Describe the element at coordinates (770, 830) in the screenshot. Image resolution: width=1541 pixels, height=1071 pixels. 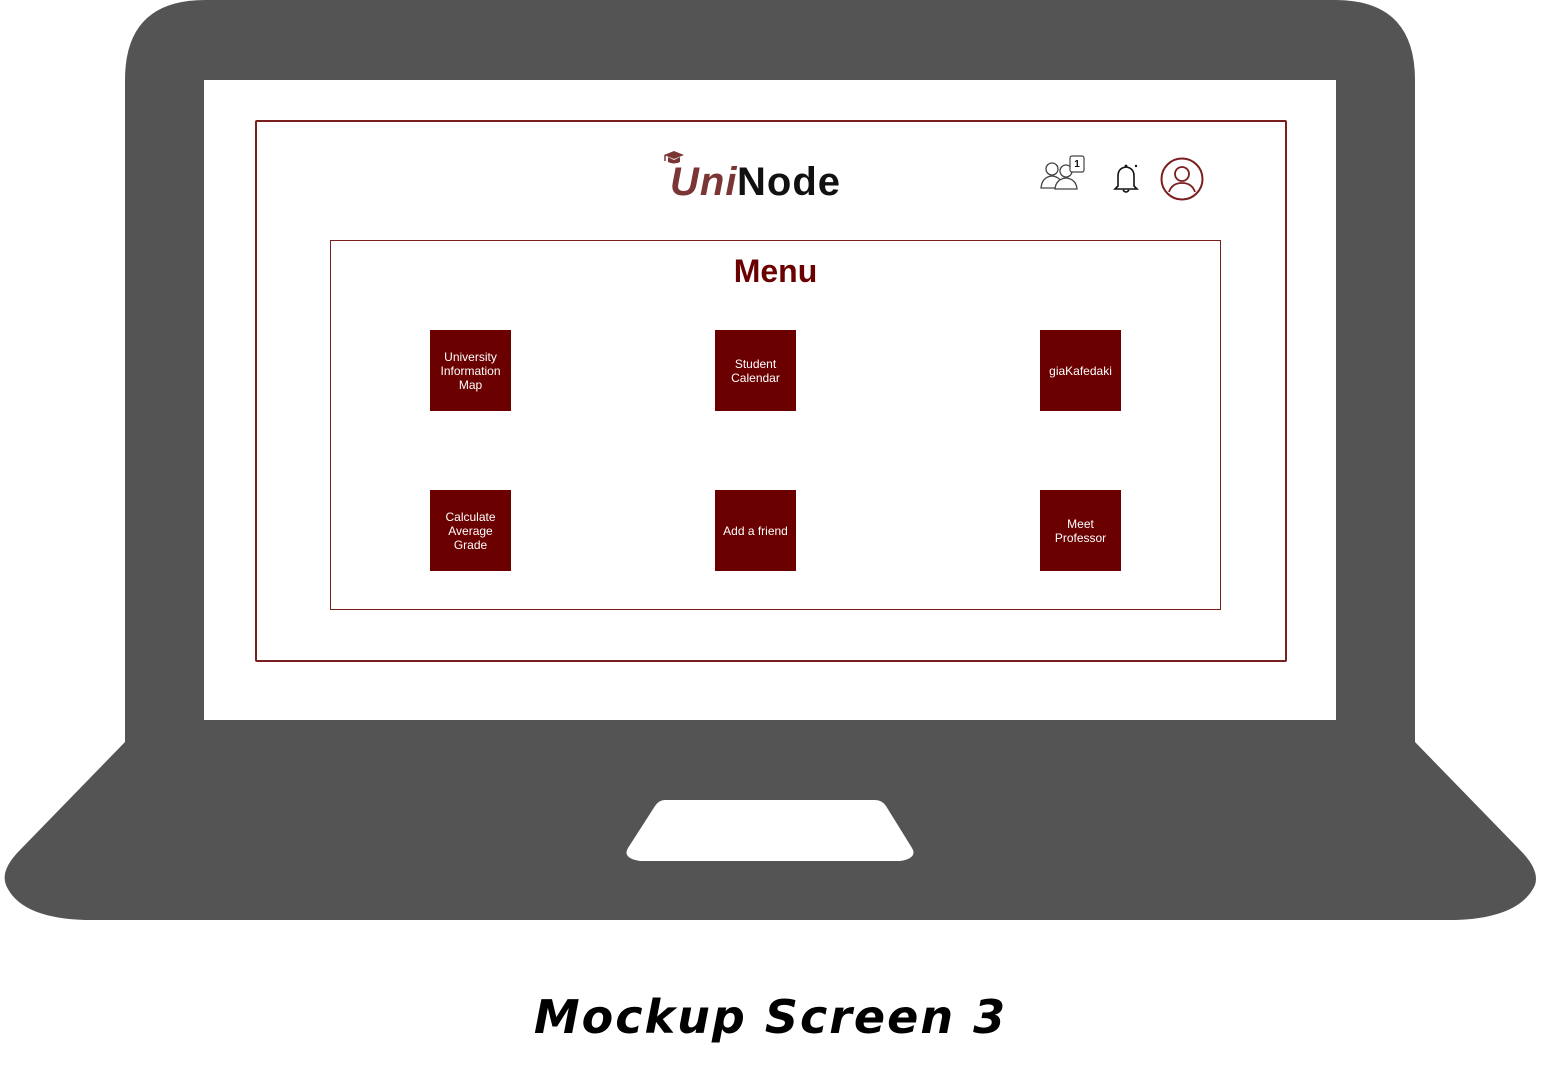
I see `trackpad` at that location.